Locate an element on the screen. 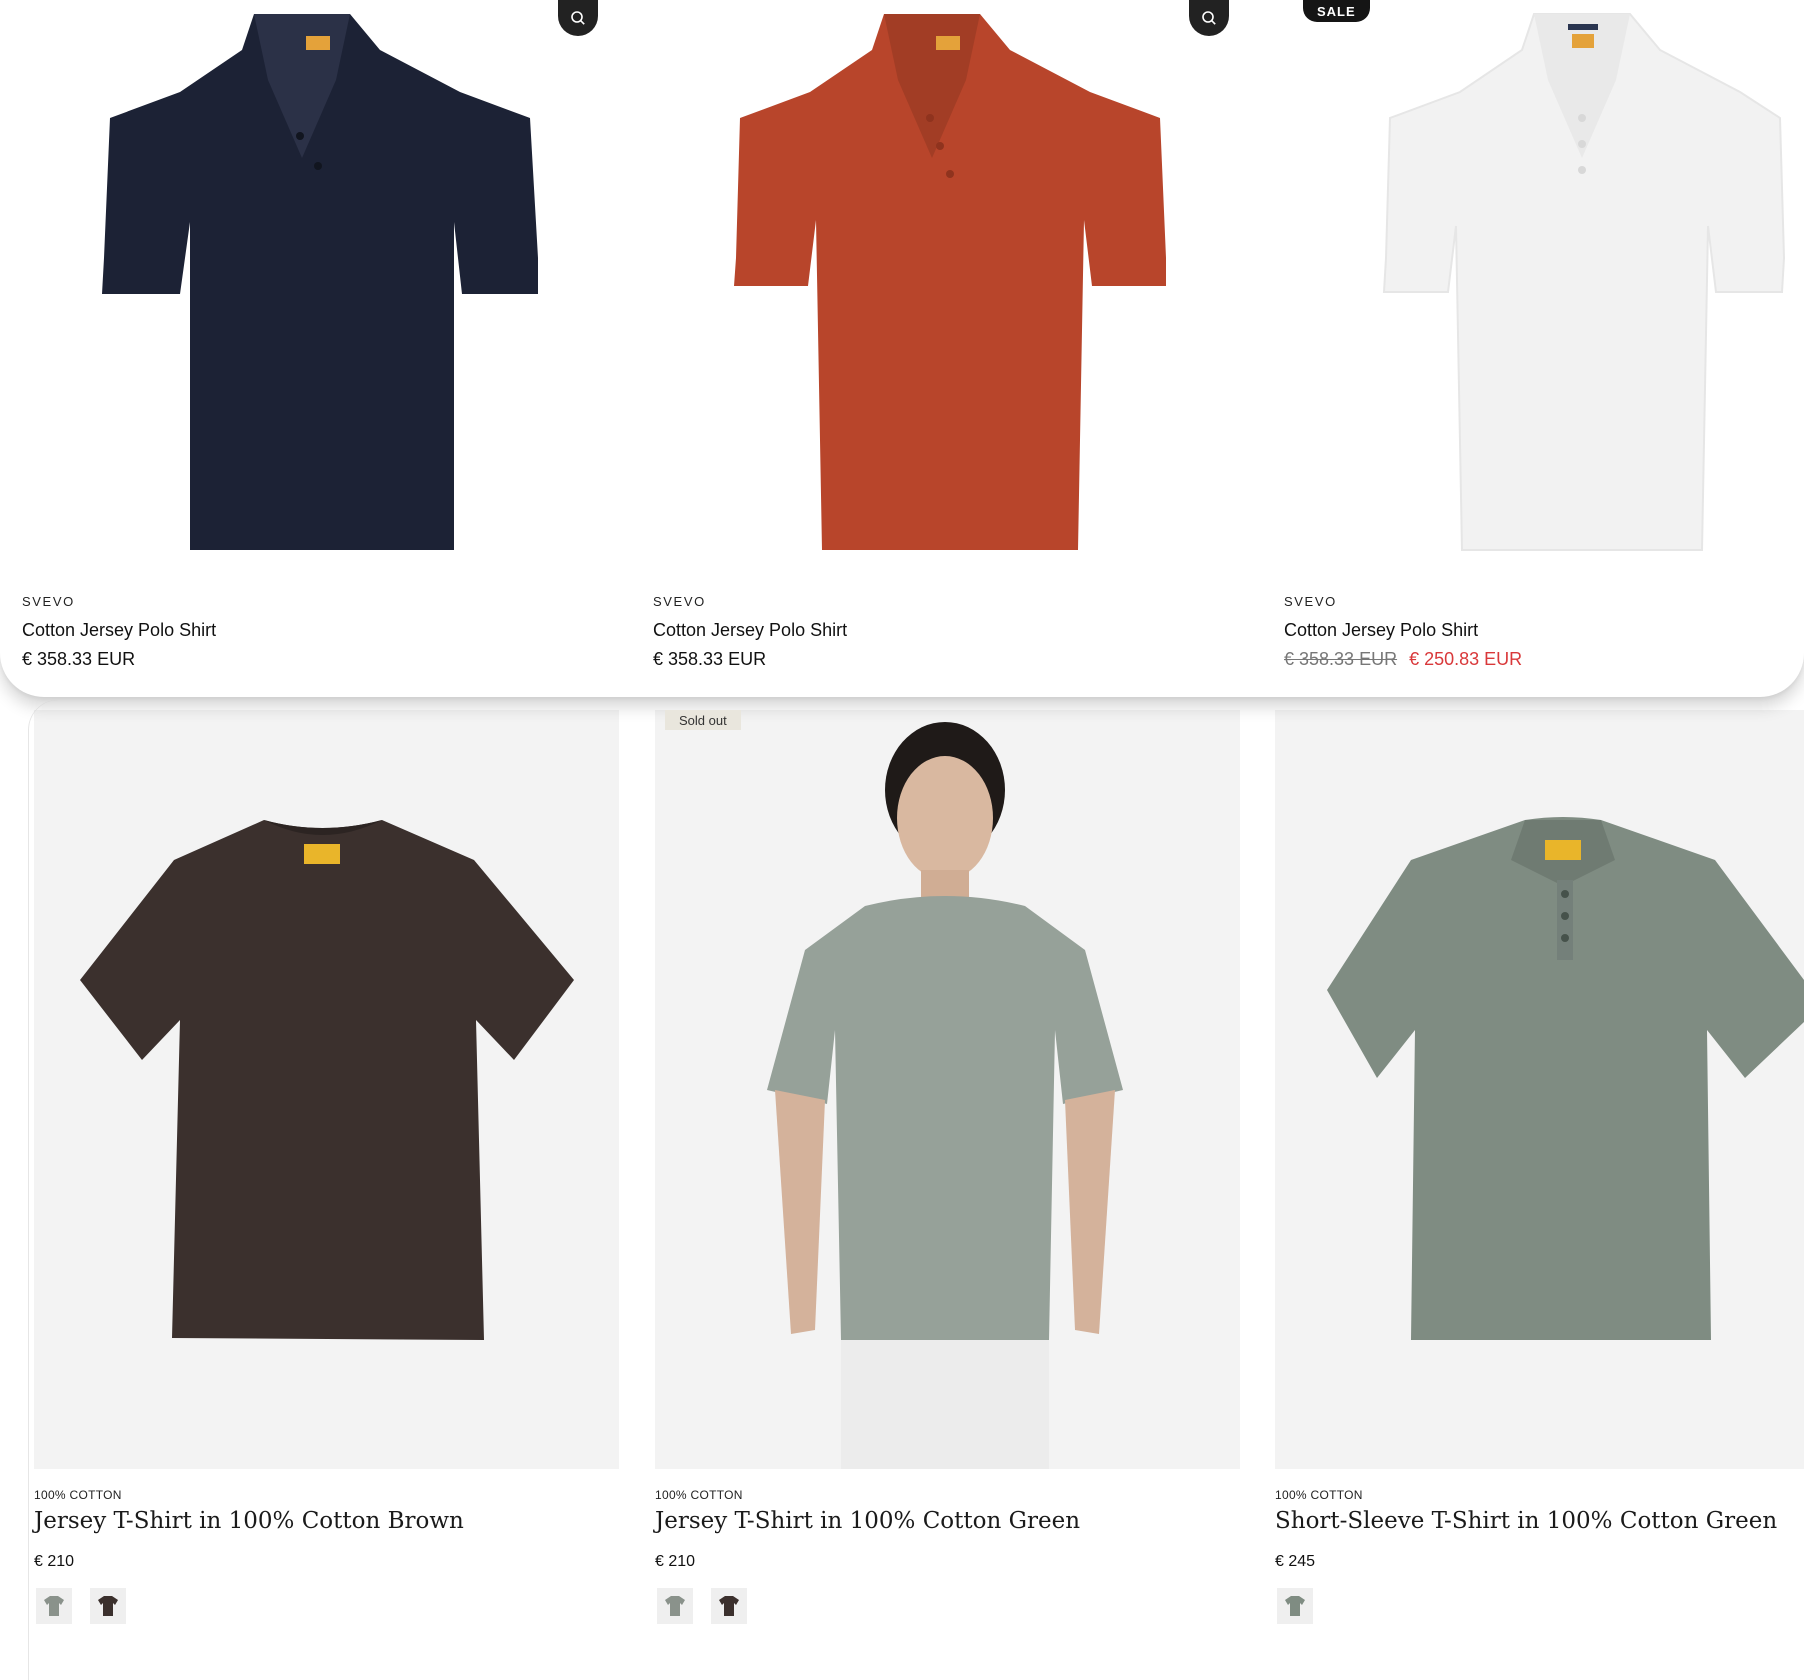 Image resolution: width=1804 pixels, height=1680 pixels. sold-out-badge: Sold out is located at coordinates (703, 720).